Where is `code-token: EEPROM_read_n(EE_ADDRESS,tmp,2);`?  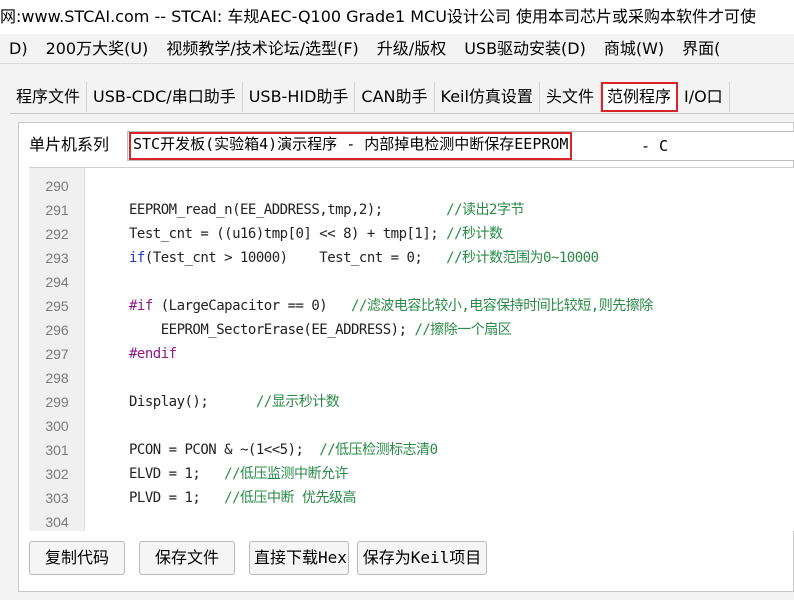
code-token: EEPROM_read_n(EE_ADDRESS,tmp,2); is located at coordinates (288, 210).